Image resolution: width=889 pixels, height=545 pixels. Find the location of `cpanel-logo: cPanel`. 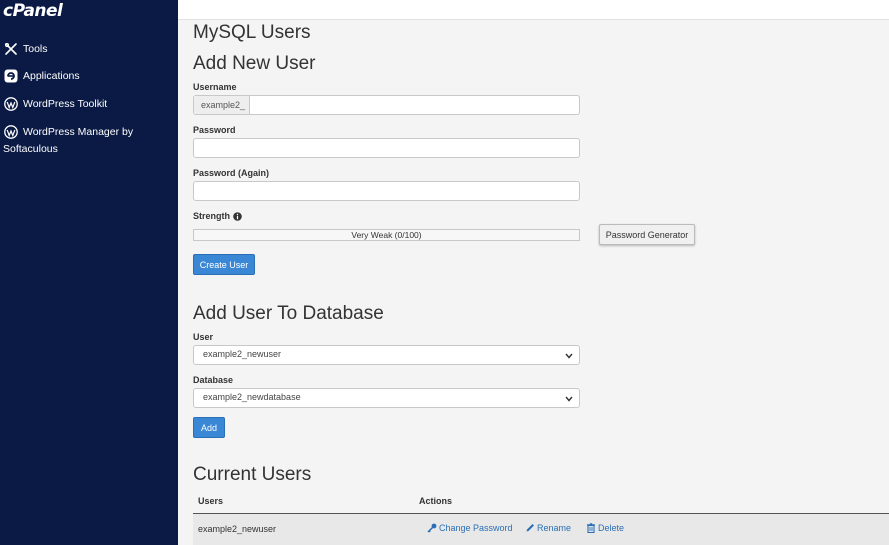

cpanel-logo: cPanel is located at coordinates (33, 11).